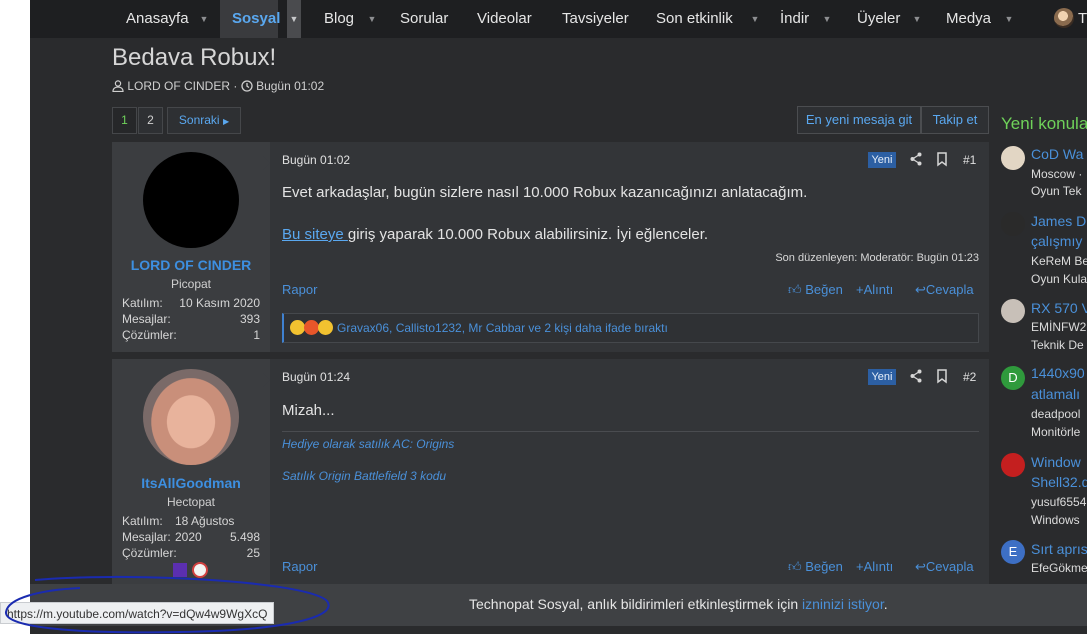  I want to click on nav-anasayfa: Anasayfa, so click(157, 19).